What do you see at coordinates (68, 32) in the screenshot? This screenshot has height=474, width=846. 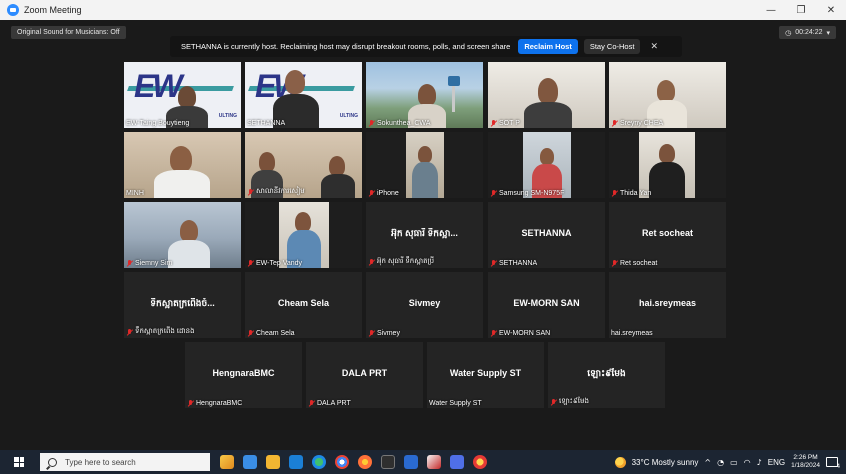 I see `original-sound-button: Original Sound for Musicians: Off` at bounding box center [68, 32].